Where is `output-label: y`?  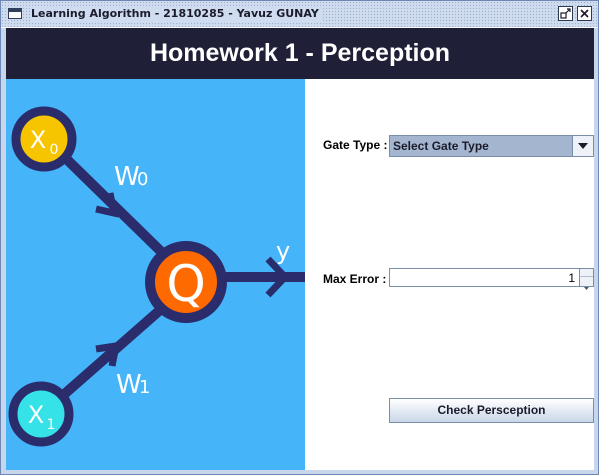
output-label: y is located at coordinates (283, 251).